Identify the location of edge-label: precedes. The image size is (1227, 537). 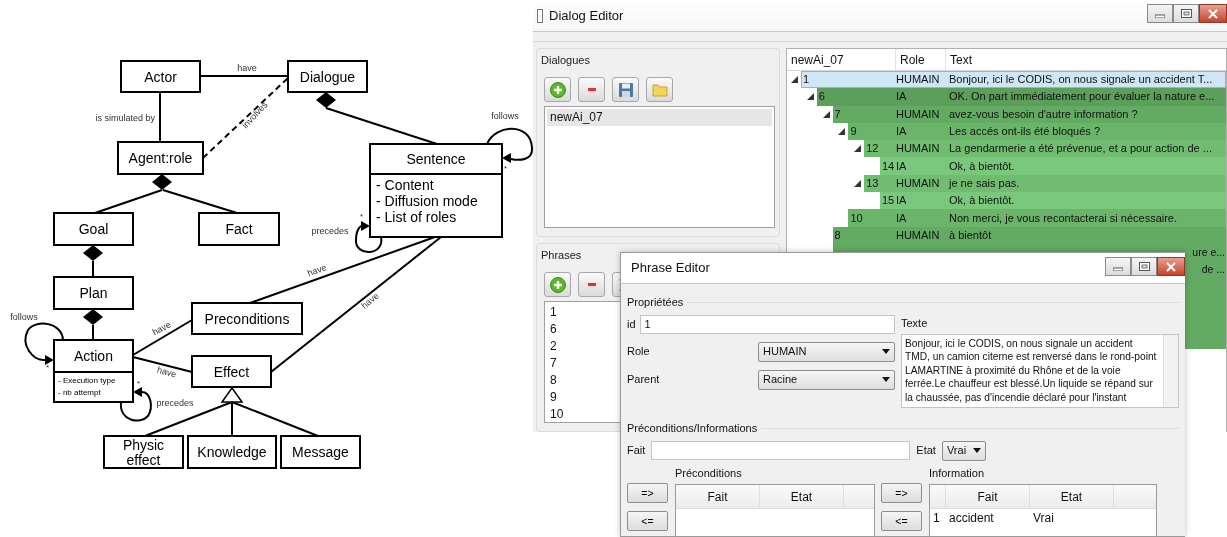
(330, 231).